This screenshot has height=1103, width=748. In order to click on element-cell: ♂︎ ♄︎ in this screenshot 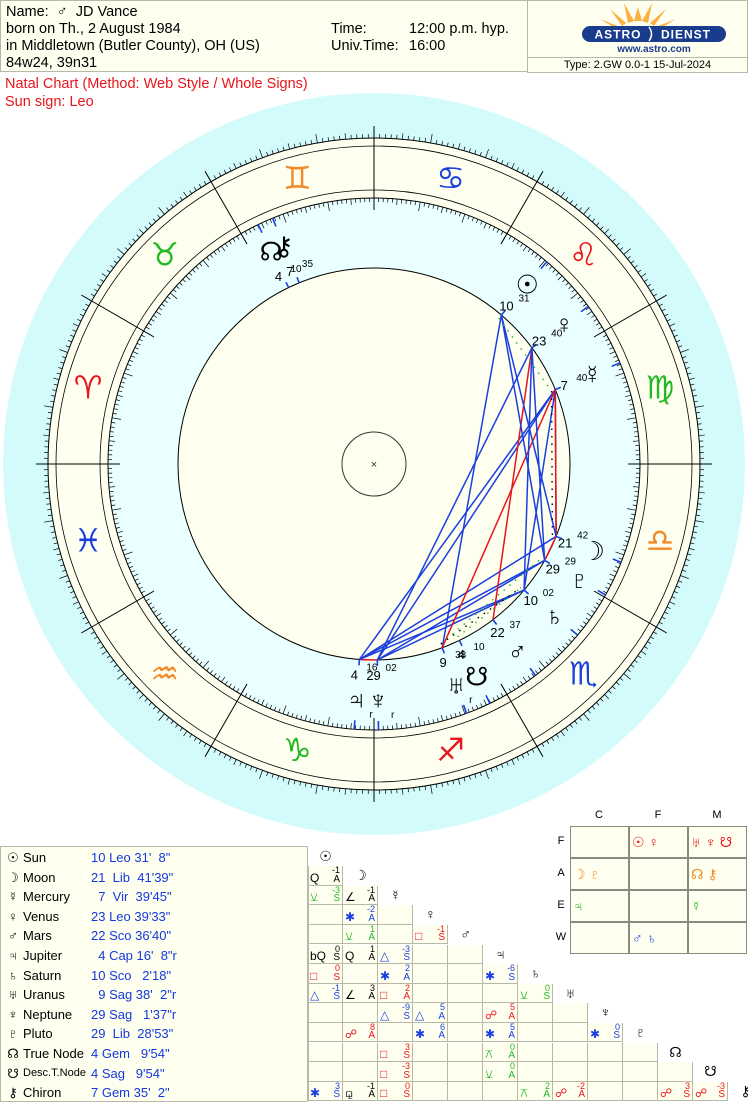, I will do `click(658, 938)`.